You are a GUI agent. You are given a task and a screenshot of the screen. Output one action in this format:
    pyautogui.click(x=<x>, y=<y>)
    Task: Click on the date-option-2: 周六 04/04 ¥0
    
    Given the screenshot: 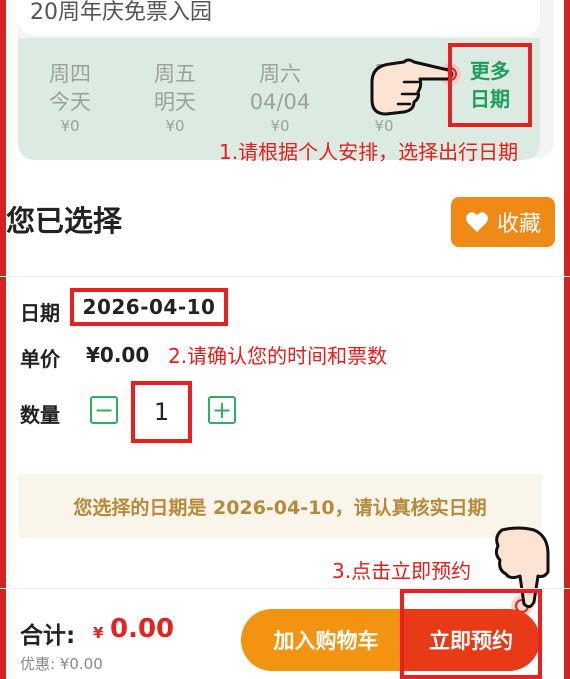 What is the action you would take?
    pyautogui.click(x=280, y=98)
    